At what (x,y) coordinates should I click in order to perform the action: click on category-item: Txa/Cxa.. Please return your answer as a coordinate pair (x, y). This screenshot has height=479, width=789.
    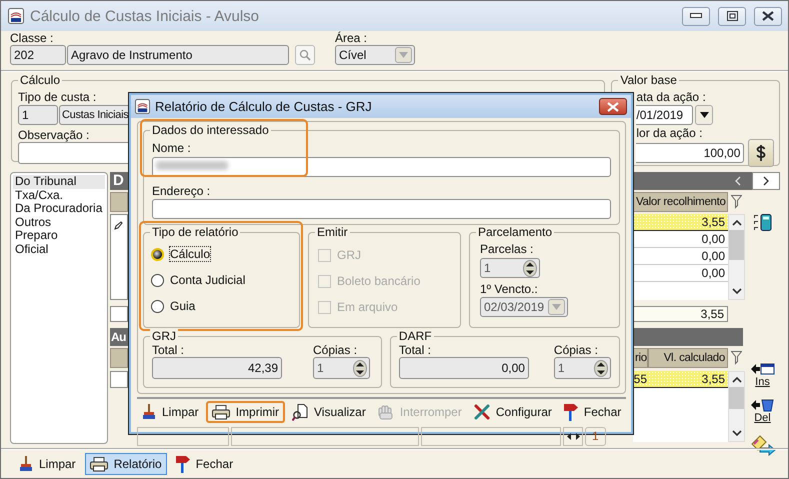
    Looking at the image, I should click on (59, 195).